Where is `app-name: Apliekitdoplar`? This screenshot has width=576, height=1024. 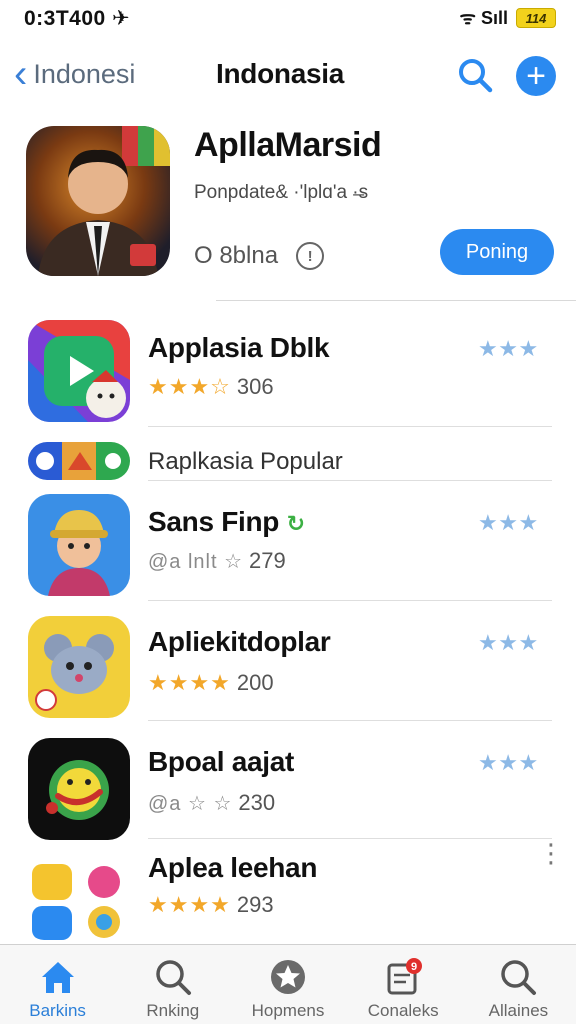 app-name: Apliekitdoplar is located at coordinates (239, 641).